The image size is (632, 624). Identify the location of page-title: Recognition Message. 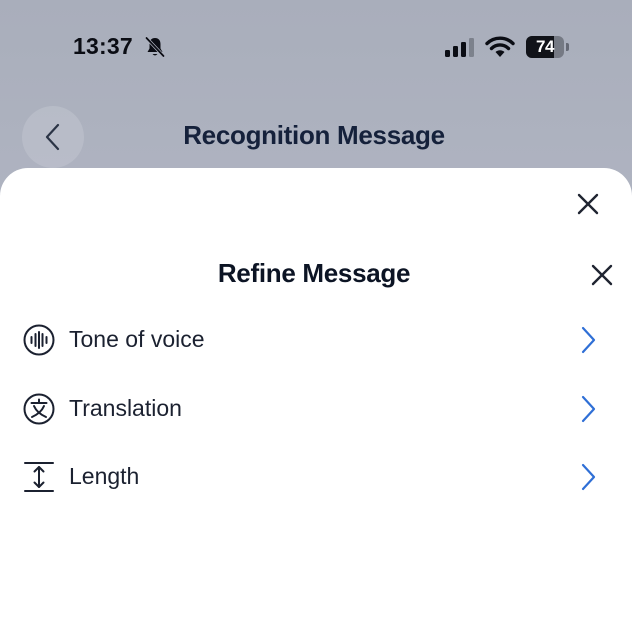
(314, 135).